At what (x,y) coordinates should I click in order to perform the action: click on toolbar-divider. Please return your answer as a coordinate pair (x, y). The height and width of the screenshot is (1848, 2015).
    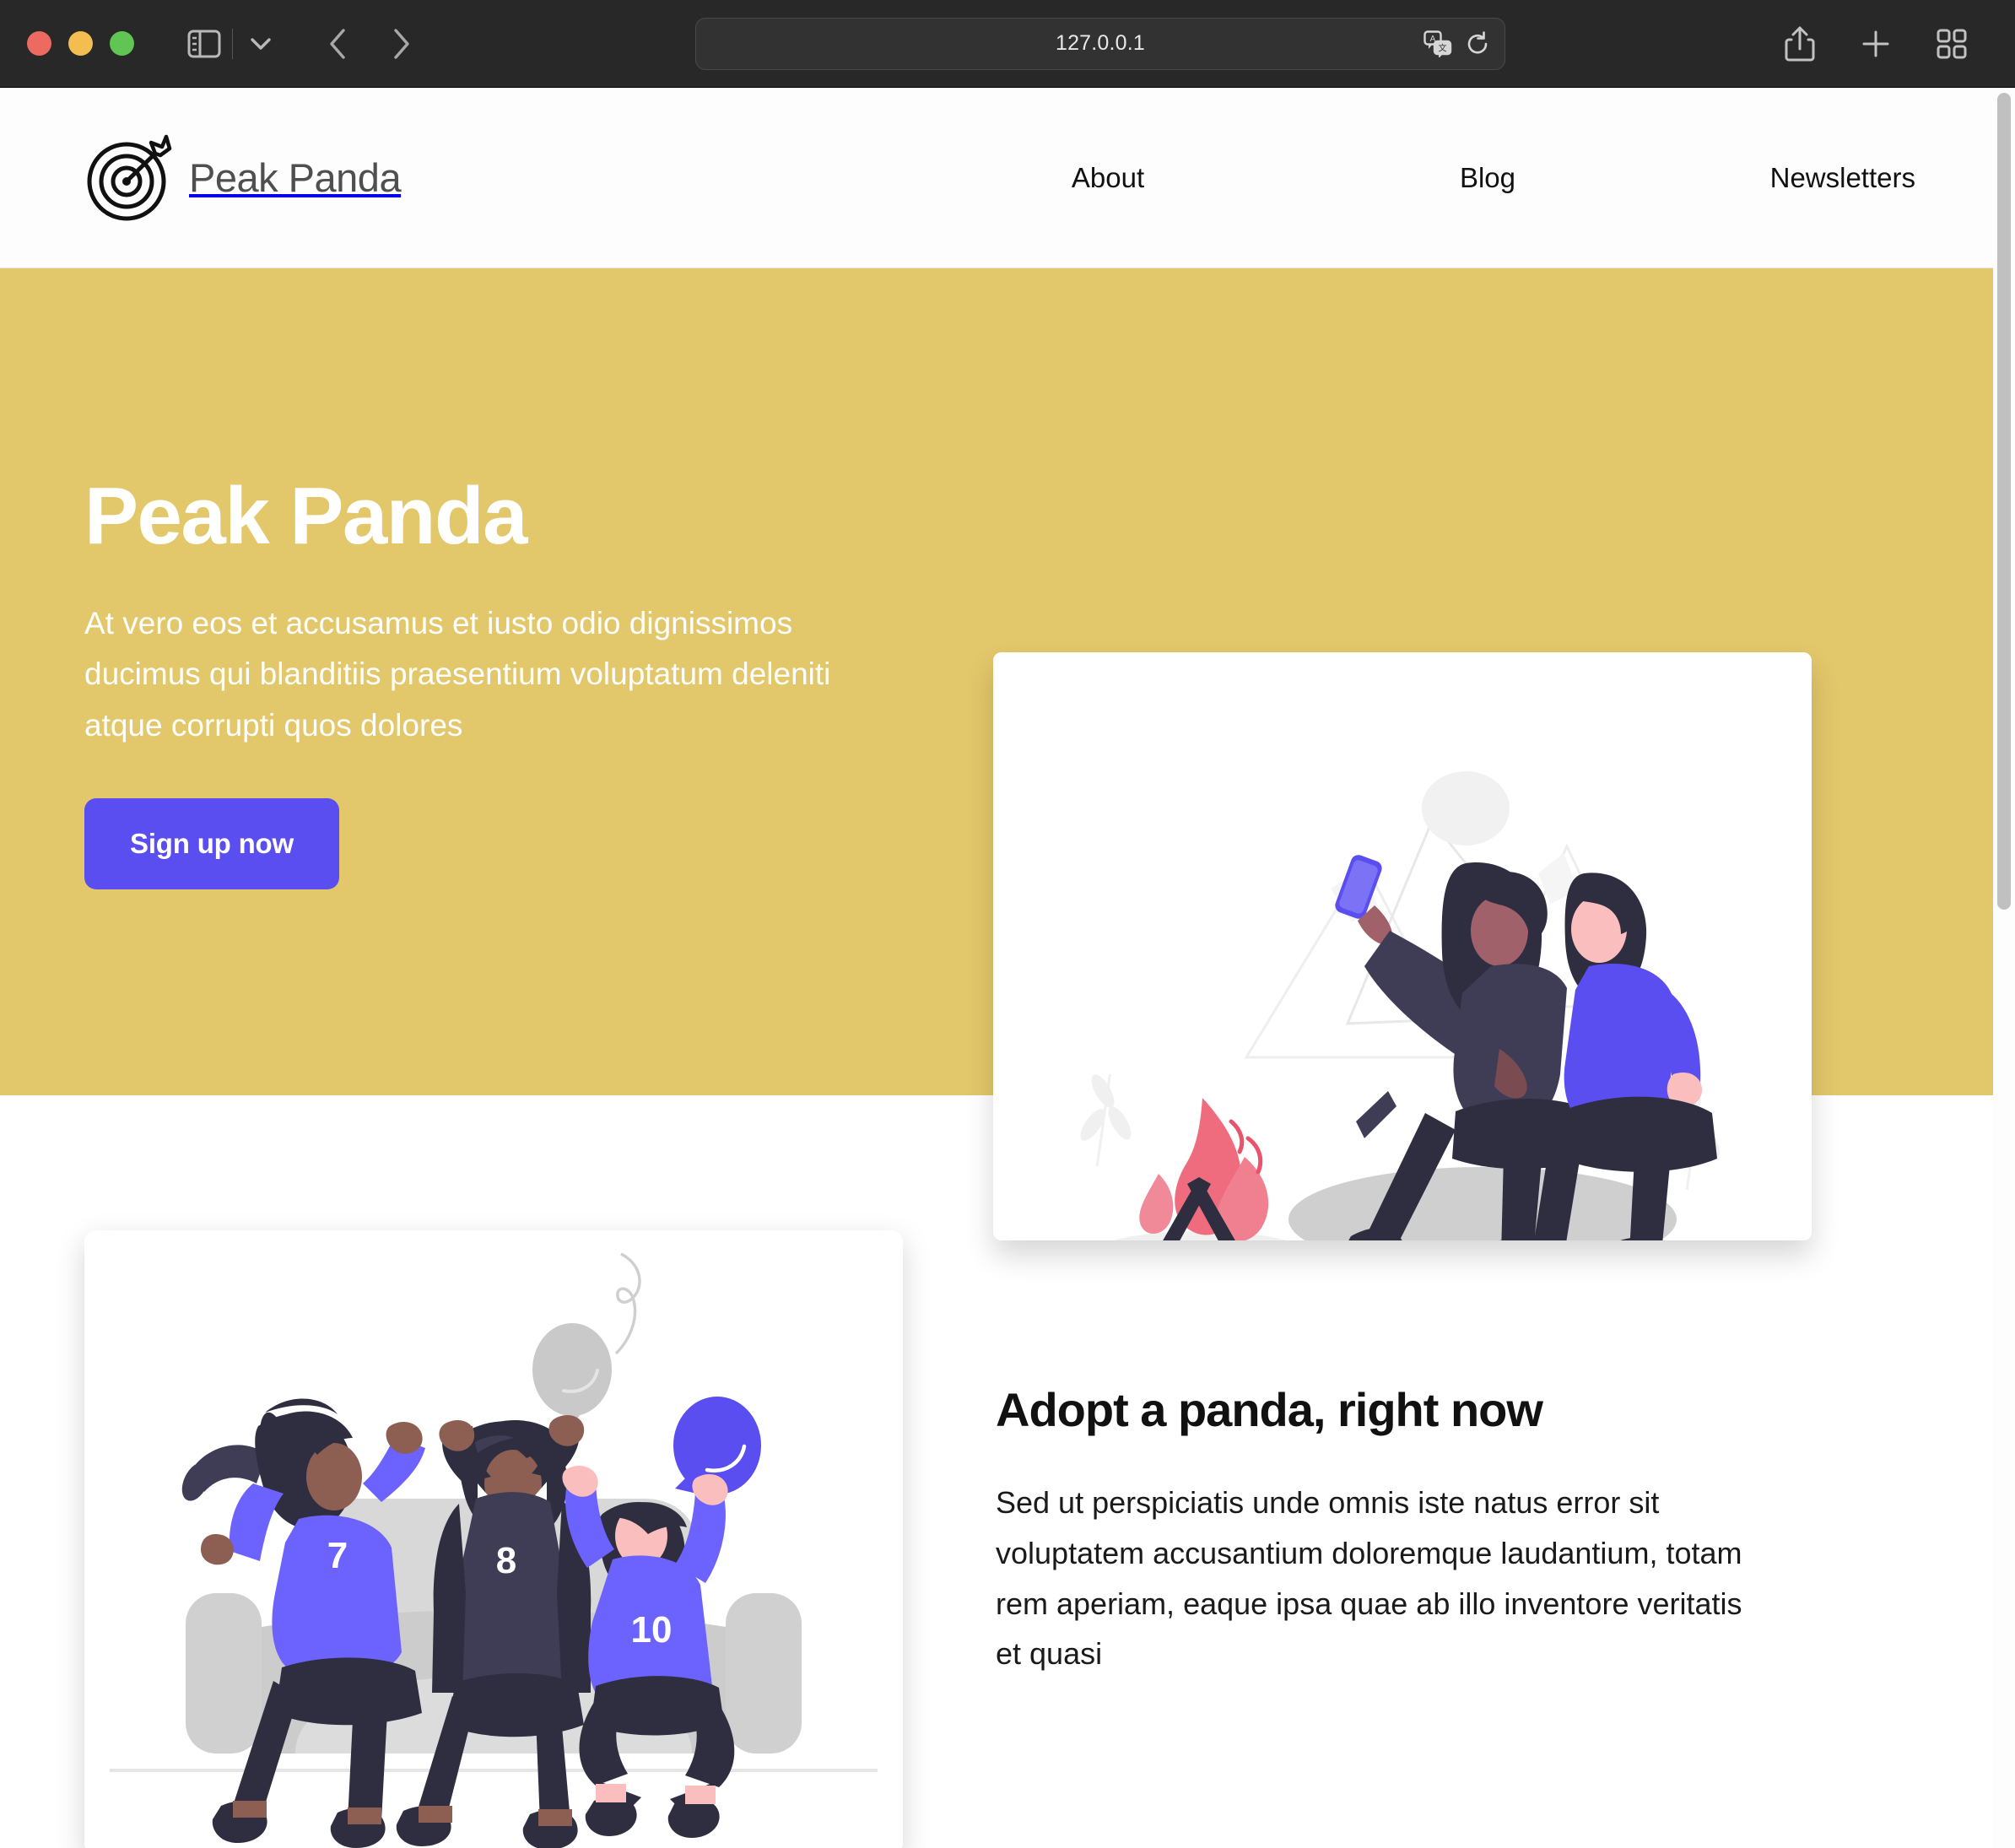
    Looking at the image, I should click on (233, 44).